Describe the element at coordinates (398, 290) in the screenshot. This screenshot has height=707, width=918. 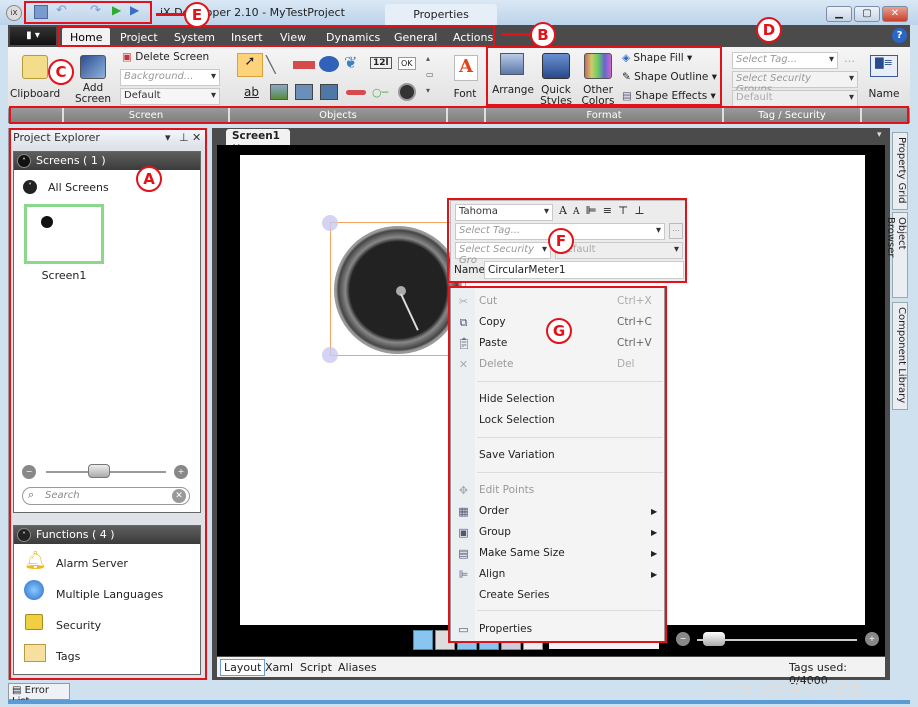
I see `circular-meter` at that location.